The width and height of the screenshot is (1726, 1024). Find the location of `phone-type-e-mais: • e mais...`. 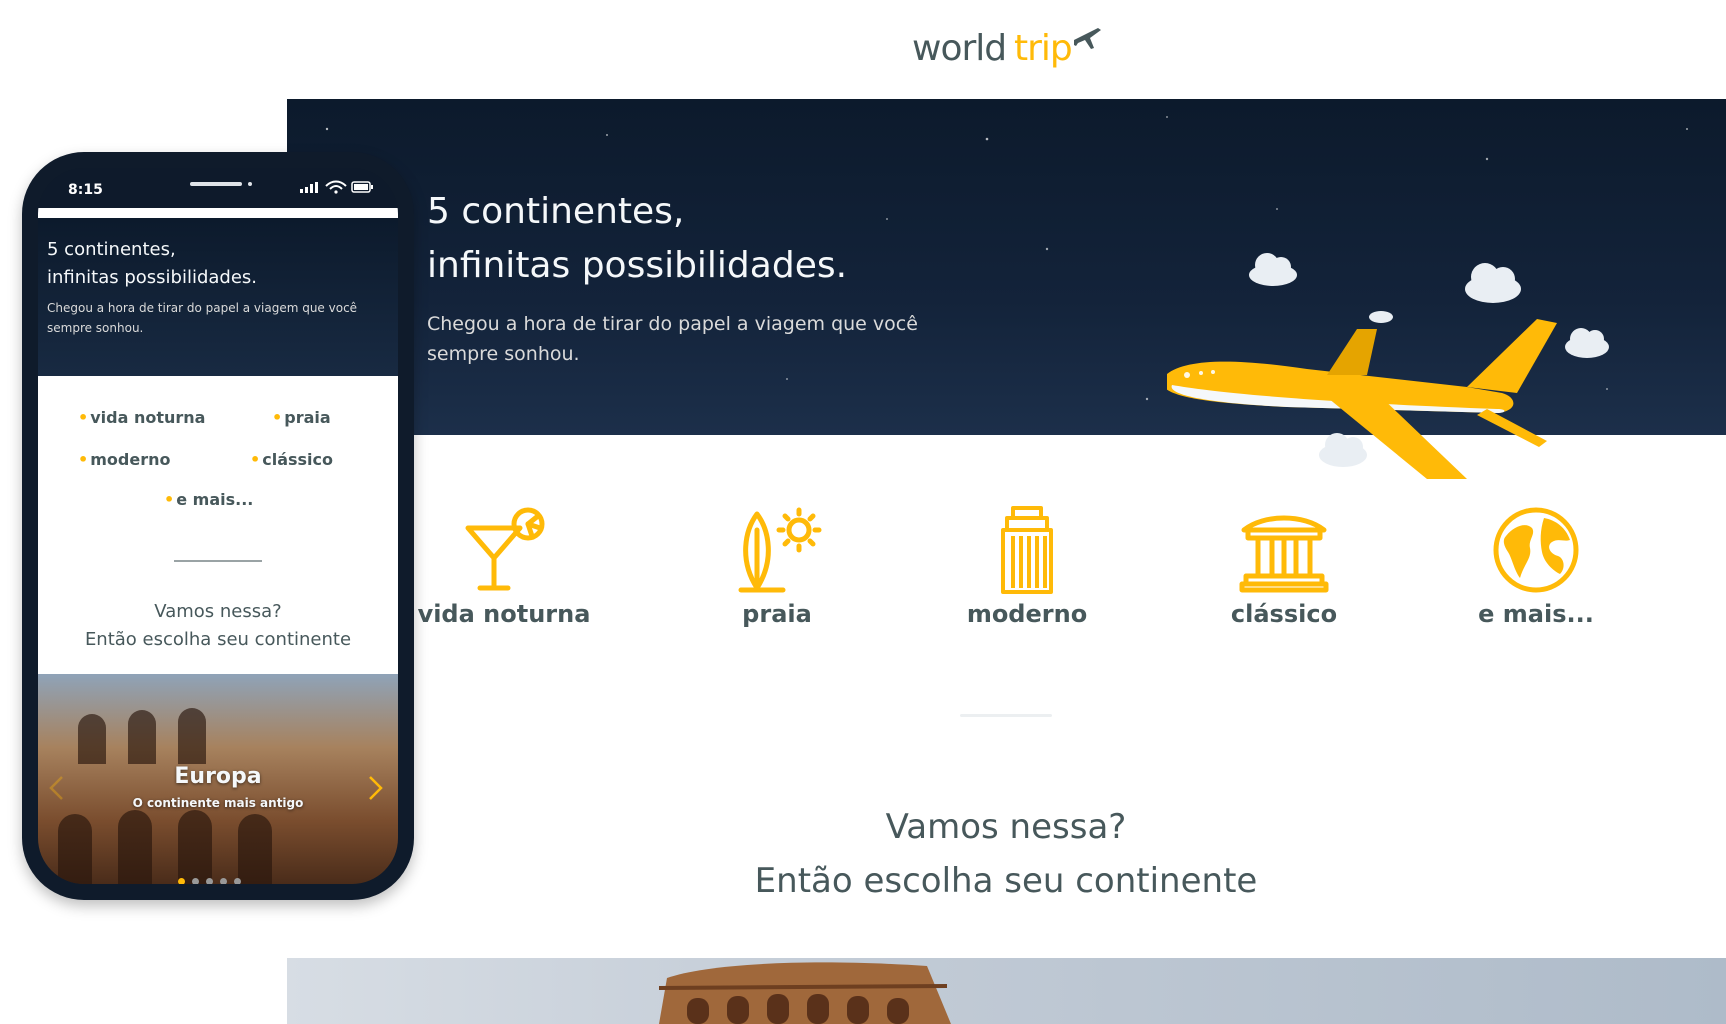

phone-type-e-mais: • e mais... is located at coordinates (208, 499).